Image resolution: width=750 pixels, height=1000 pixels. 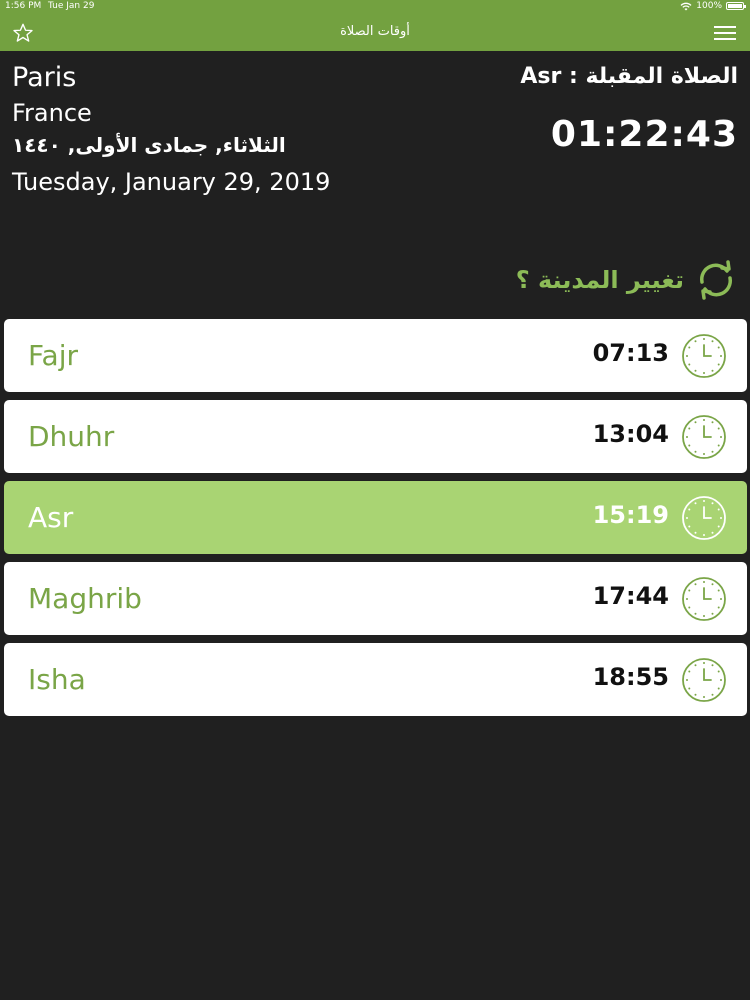 I want to click on prayer-time: 13:04, so click(x=630, y=434).